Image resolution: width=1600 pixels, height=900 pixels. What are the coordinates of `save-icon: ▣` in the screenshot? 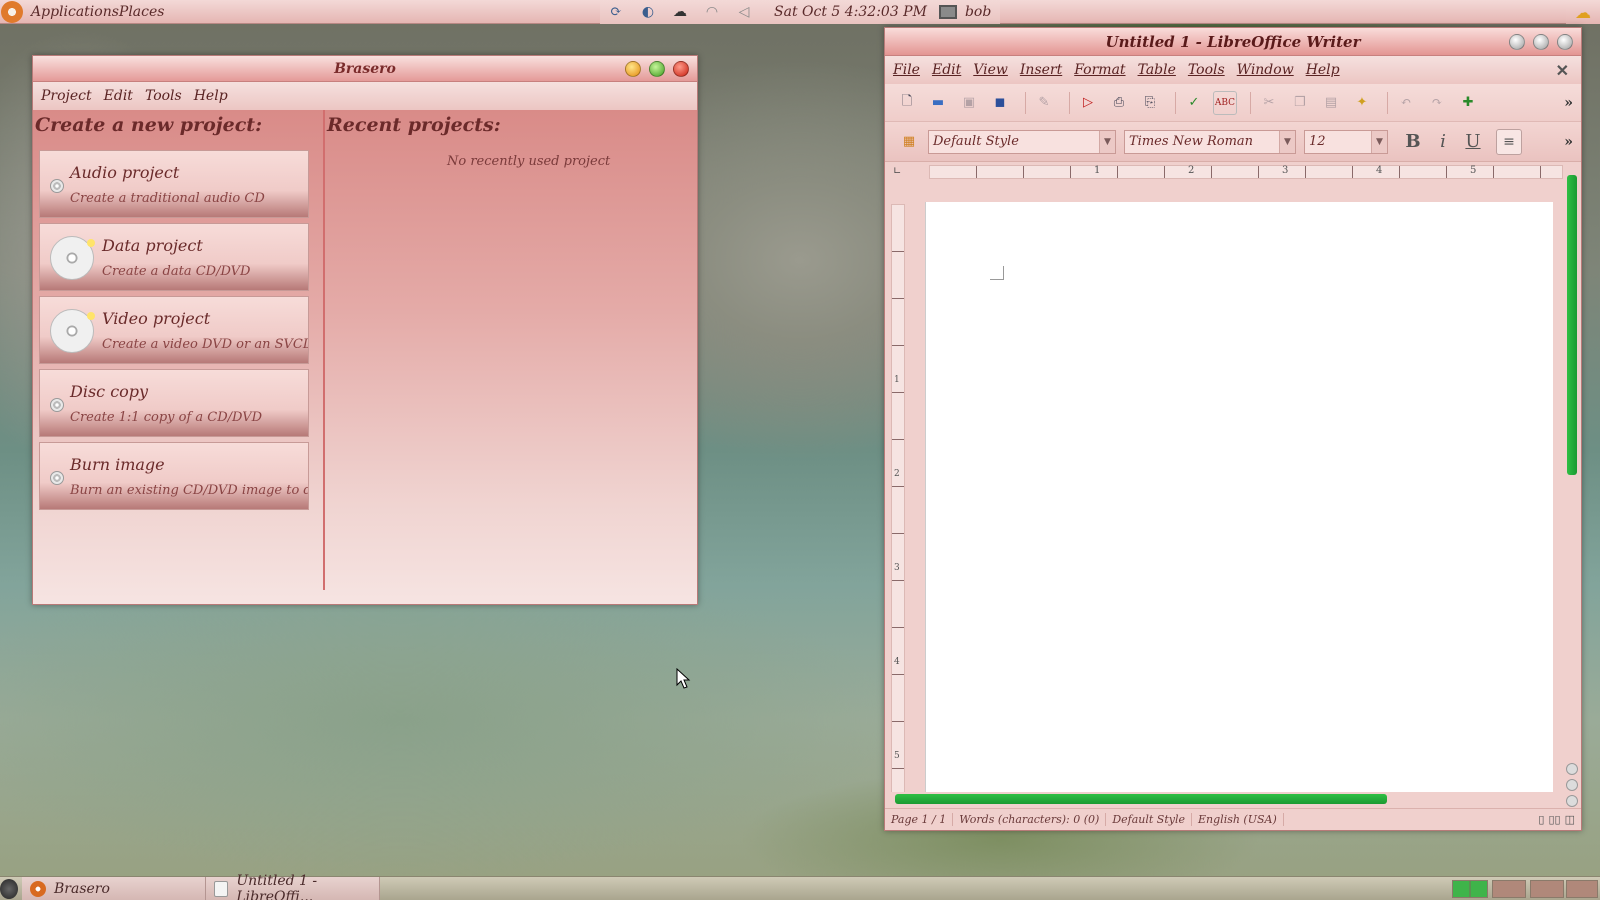 It's located at (969, 103).